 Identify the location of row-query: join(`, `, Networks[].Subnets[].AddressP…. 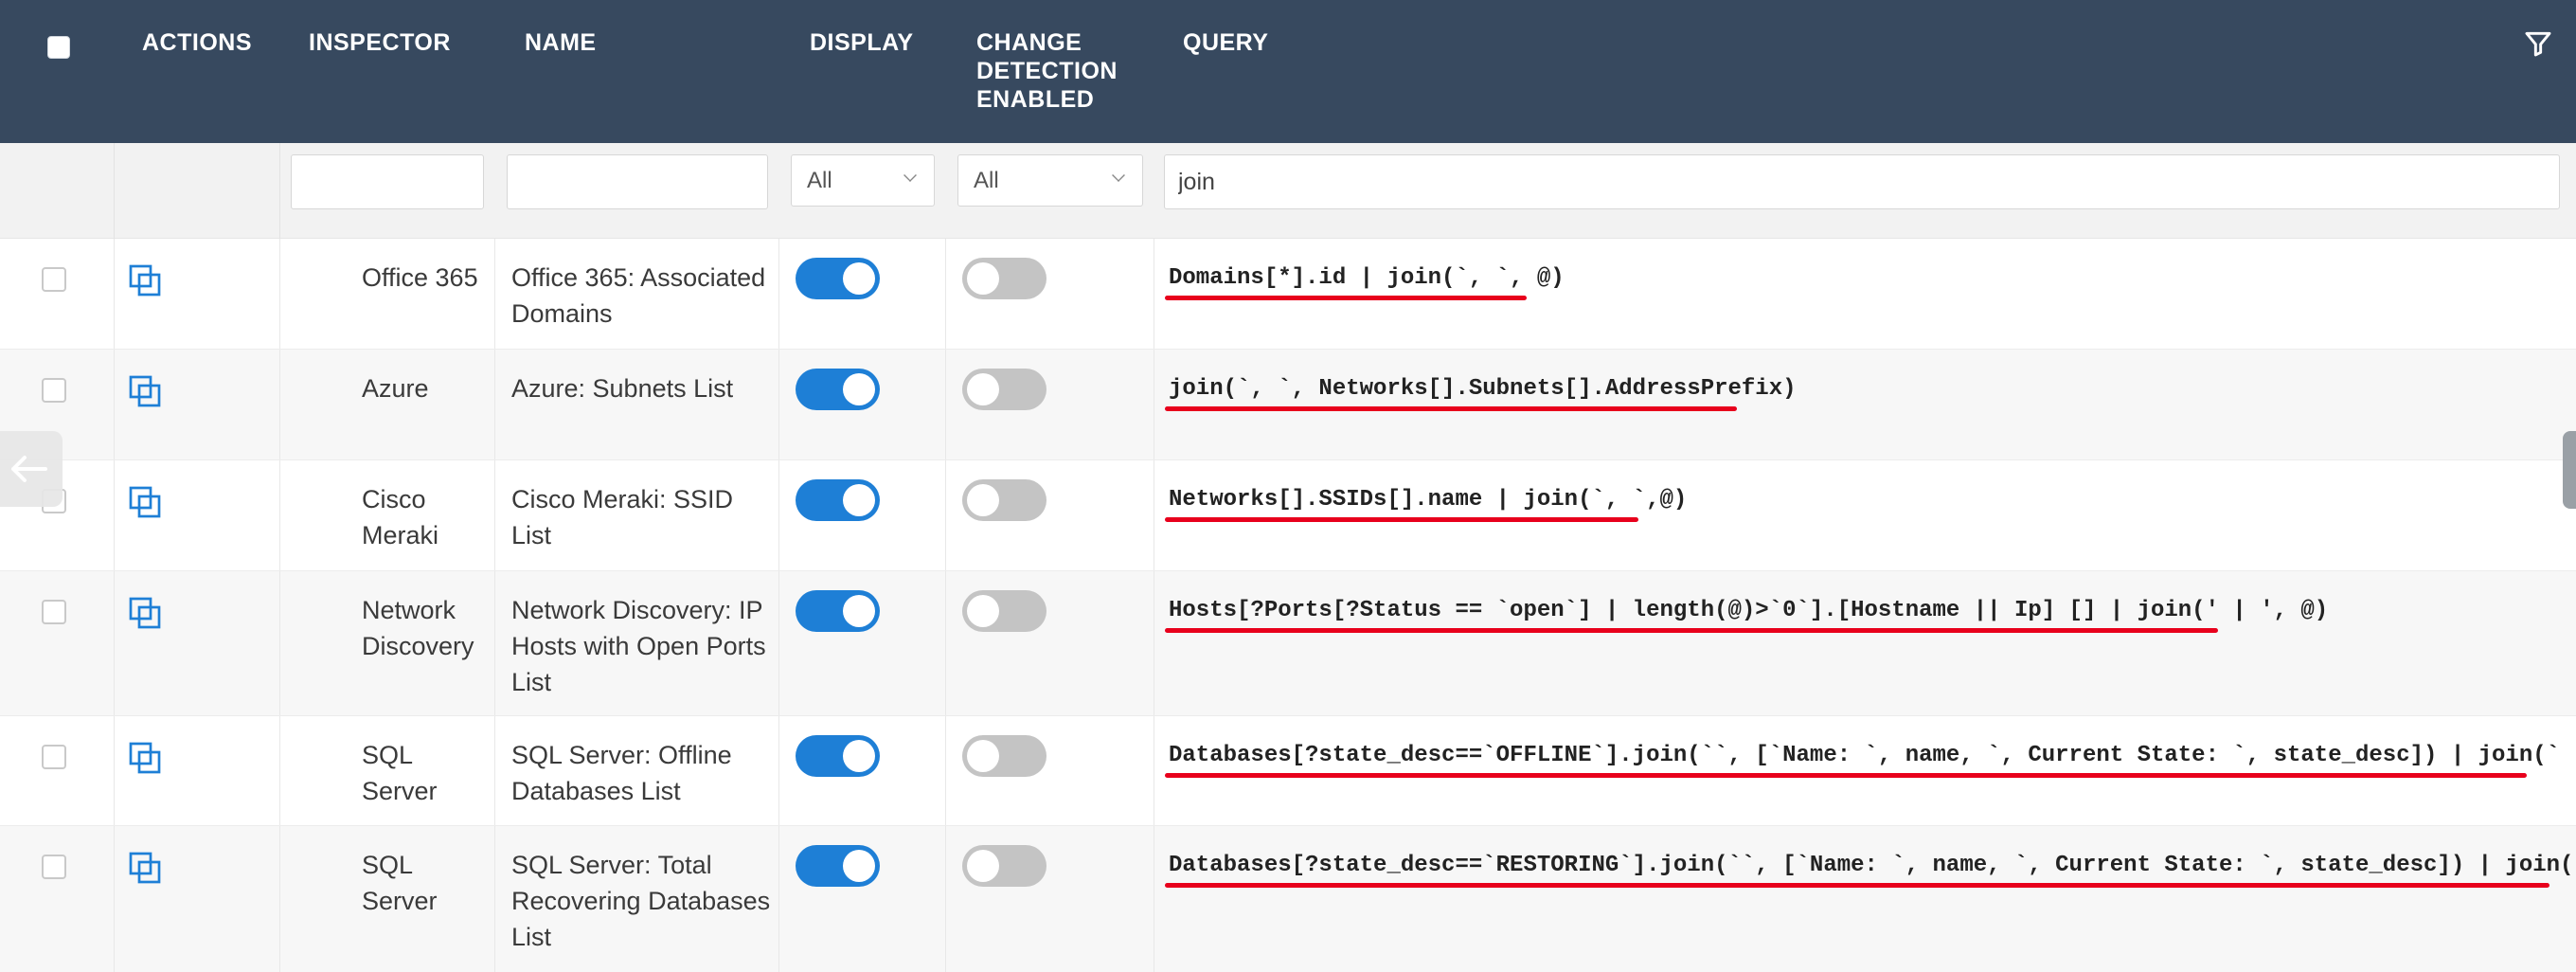
(1483, 389).